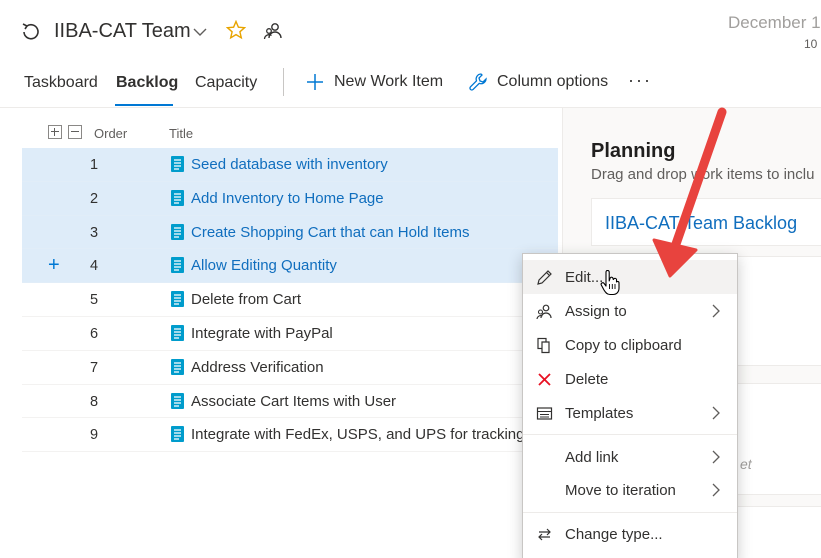 The height and width of the screenshot is (558, 821). What do you see at coordinates (246, 299) in the screenshot?
I see `row-title: Delete from Cart` at bounding box center [246, 299].